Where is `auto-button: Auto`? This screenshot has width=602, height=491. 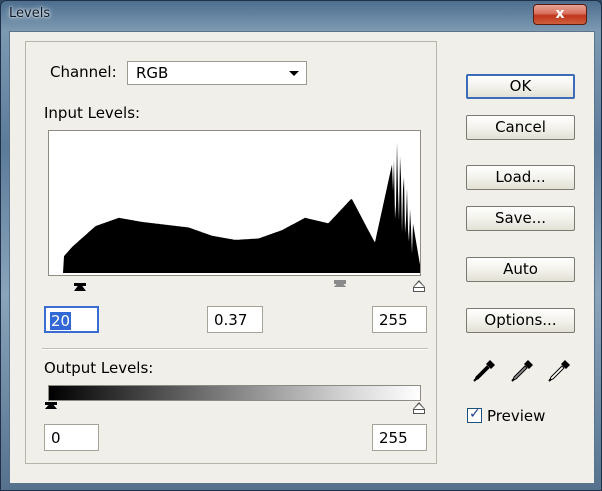
auto-button: Auto is located at coordinates (520, 269).